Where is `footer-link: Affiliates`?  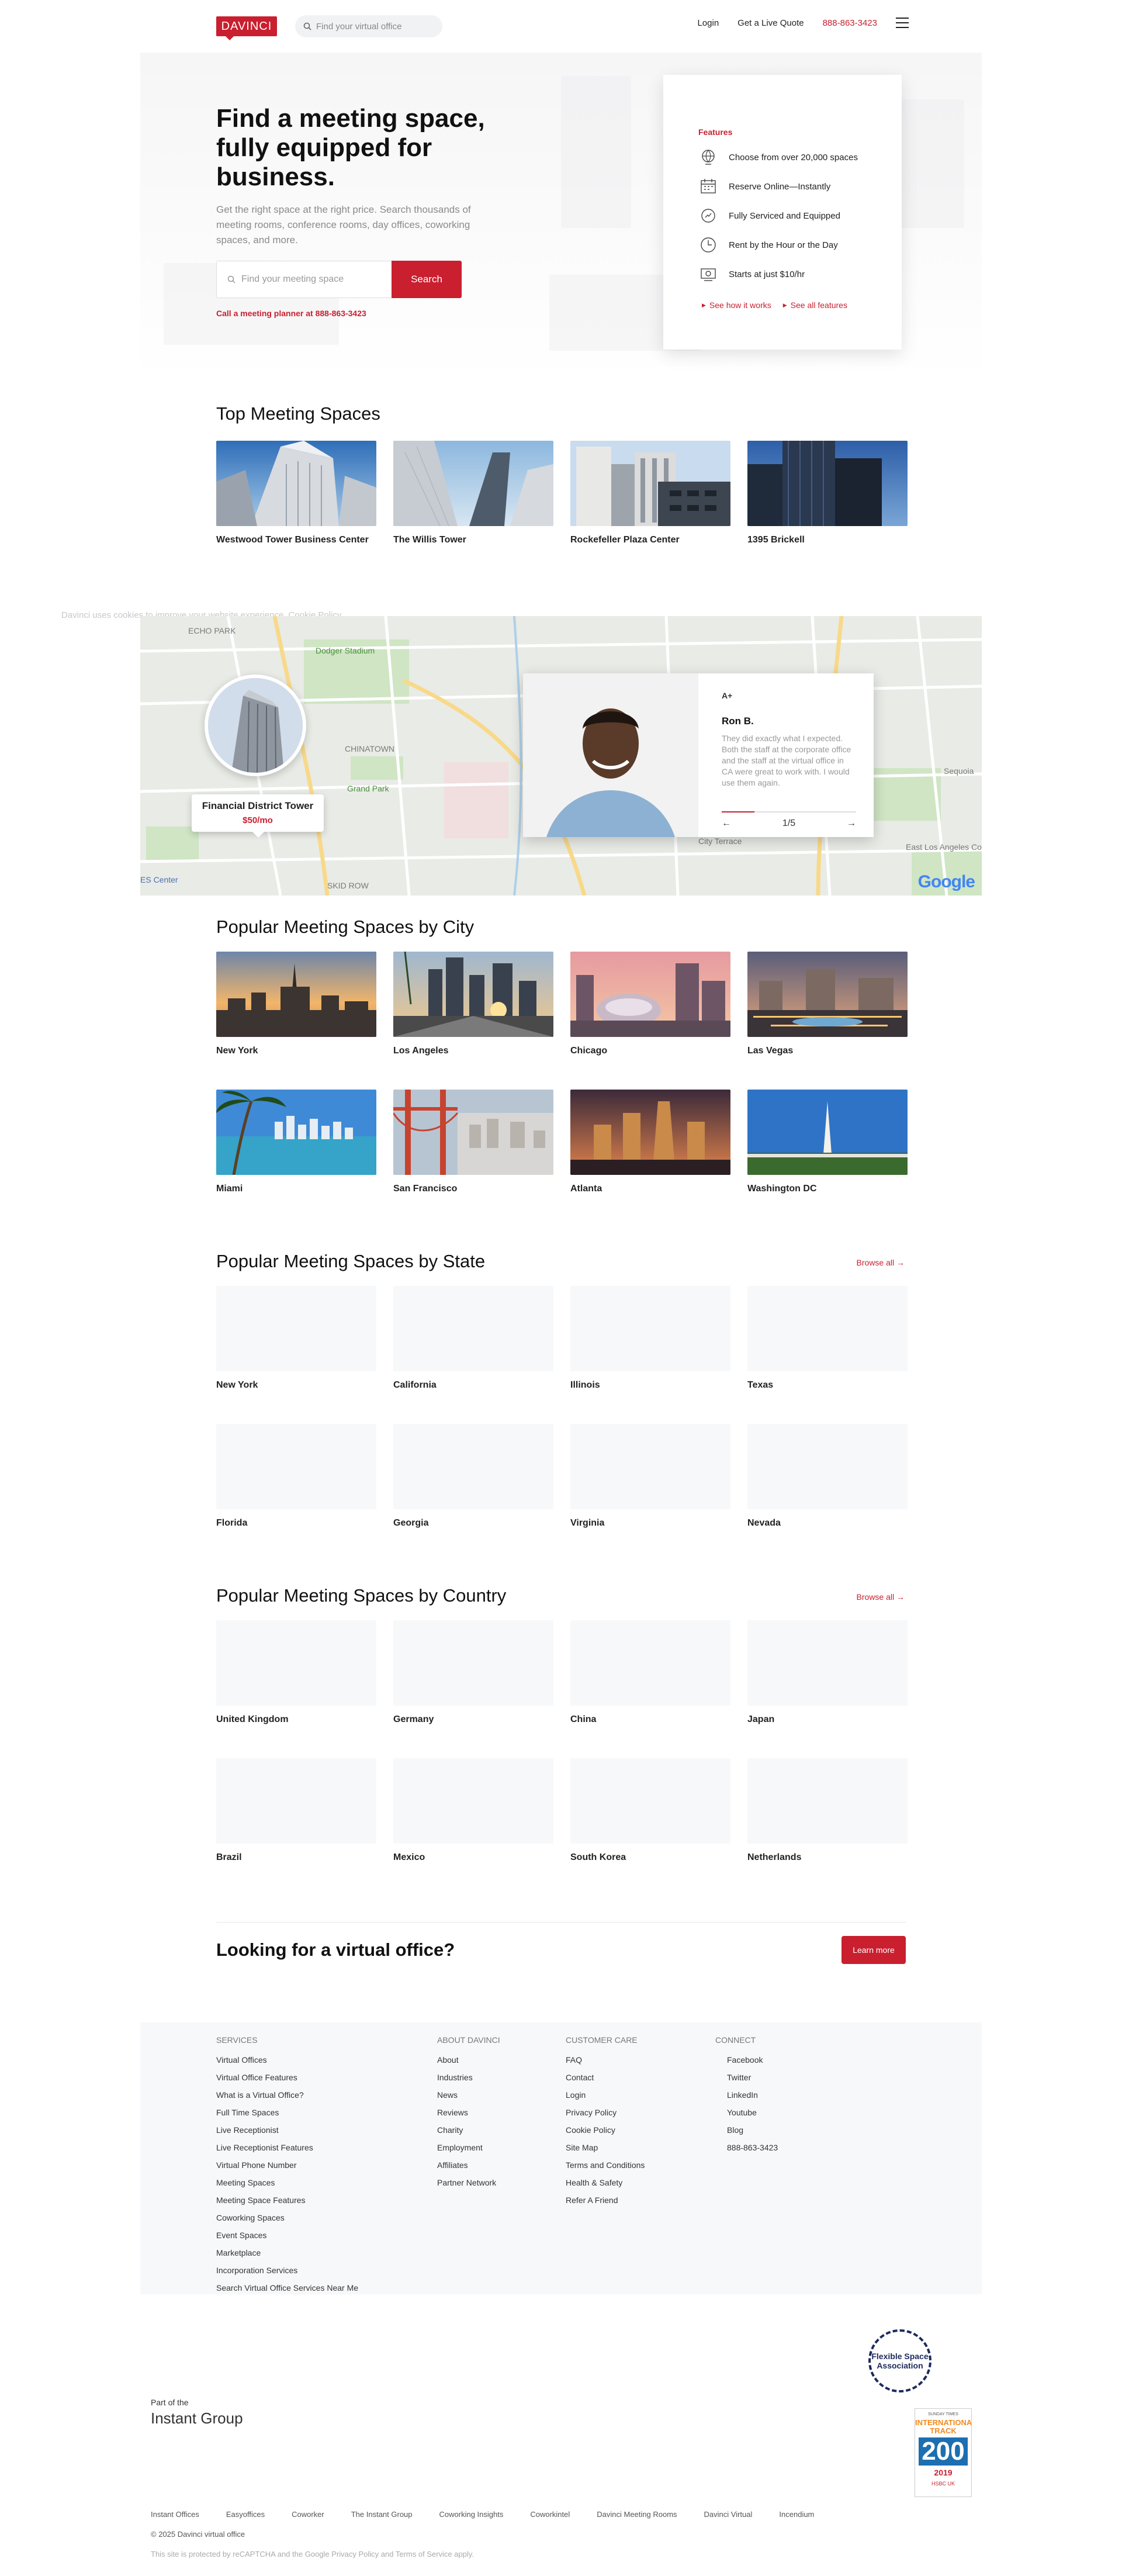
footer-link: Affiliates is located at coordinates (468, 2165).